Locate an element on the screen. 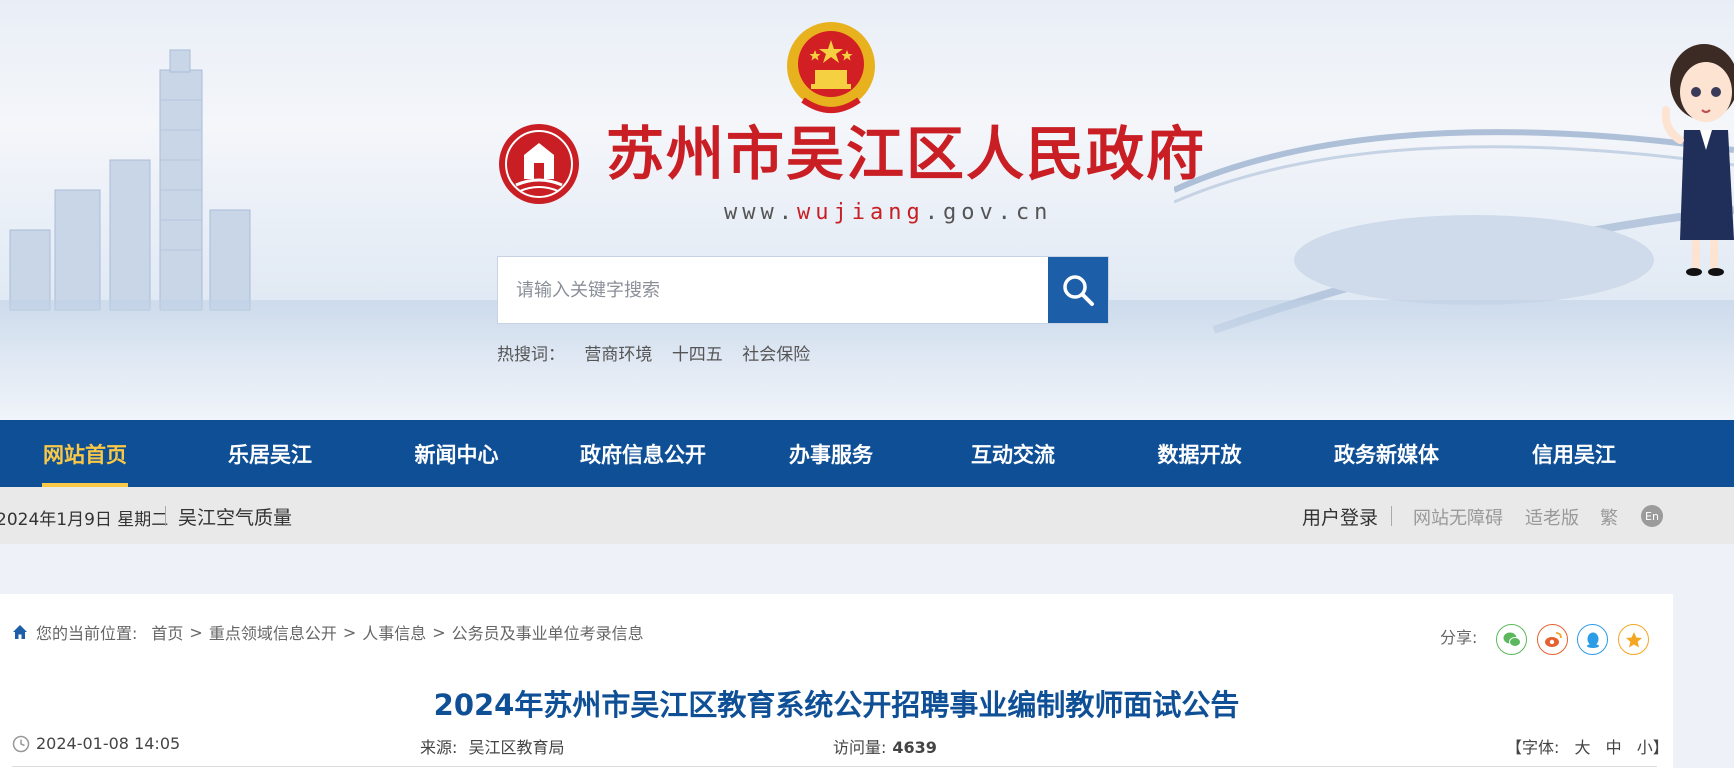 Image resolution: width=1734 pixels, height=768 pixels. source-label: 来源: is located at coordinates (439, 747).